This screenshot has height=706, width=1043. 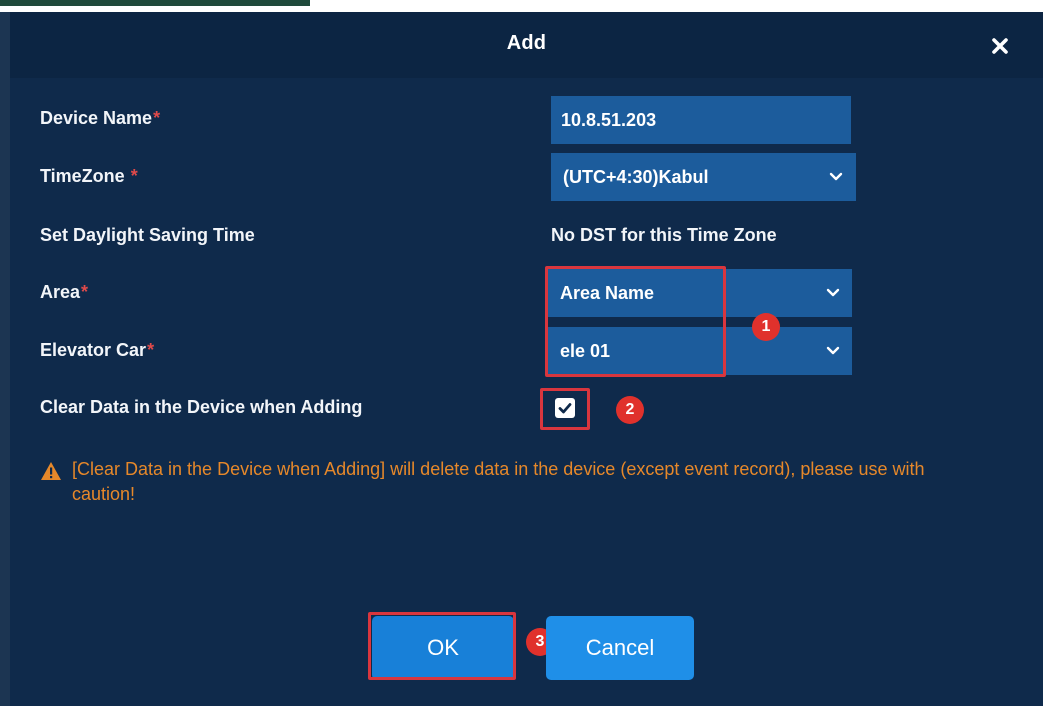 I want to click on step-badge-2: 2, so click(x=630, y=410).